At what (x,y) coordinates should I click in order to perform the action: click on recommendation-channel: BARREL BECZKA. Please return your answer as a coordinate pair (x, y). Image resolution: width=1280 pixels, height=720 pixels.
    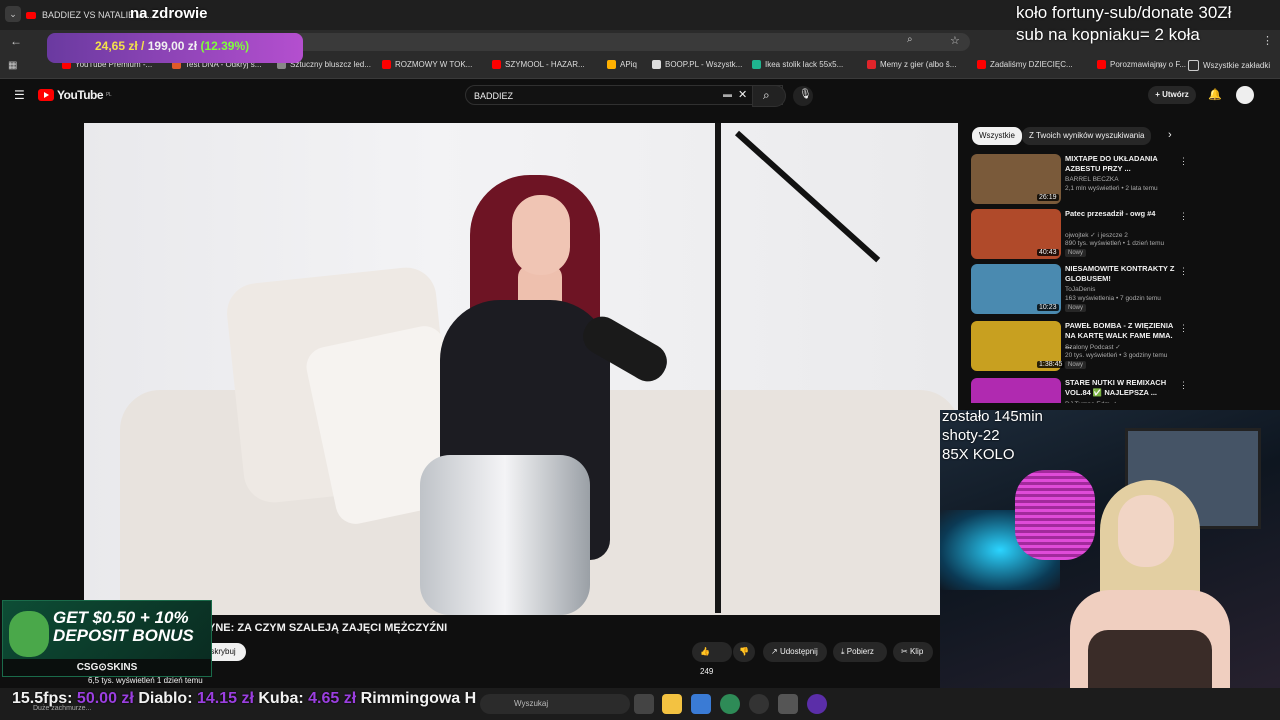
    Looking at the image, I should click on (1092, 179).